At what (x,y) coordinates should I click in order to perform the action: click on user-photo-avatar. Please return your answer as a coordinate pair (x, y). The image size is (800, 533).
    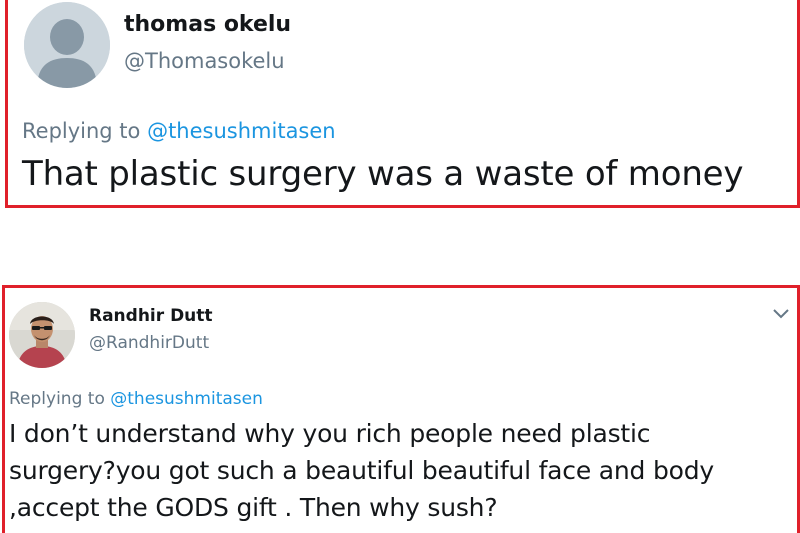
    Looking at the image, I should click on (42, 335).